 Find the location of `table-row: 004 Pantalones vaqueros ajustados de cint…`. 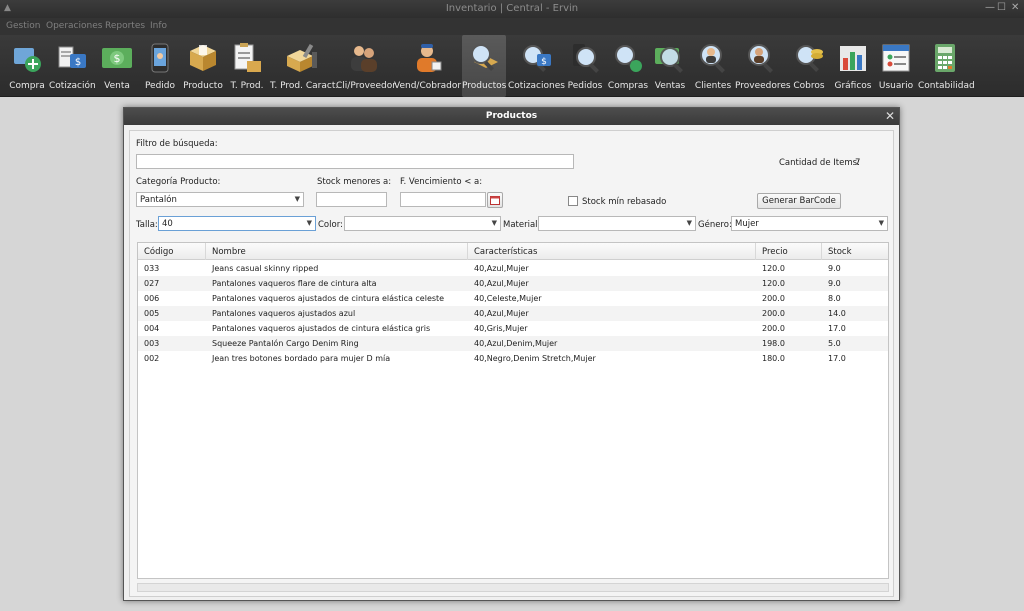

table-row: 004 Pantalones vaqueros ajustados de cint… is located at coordinates (513, 328).